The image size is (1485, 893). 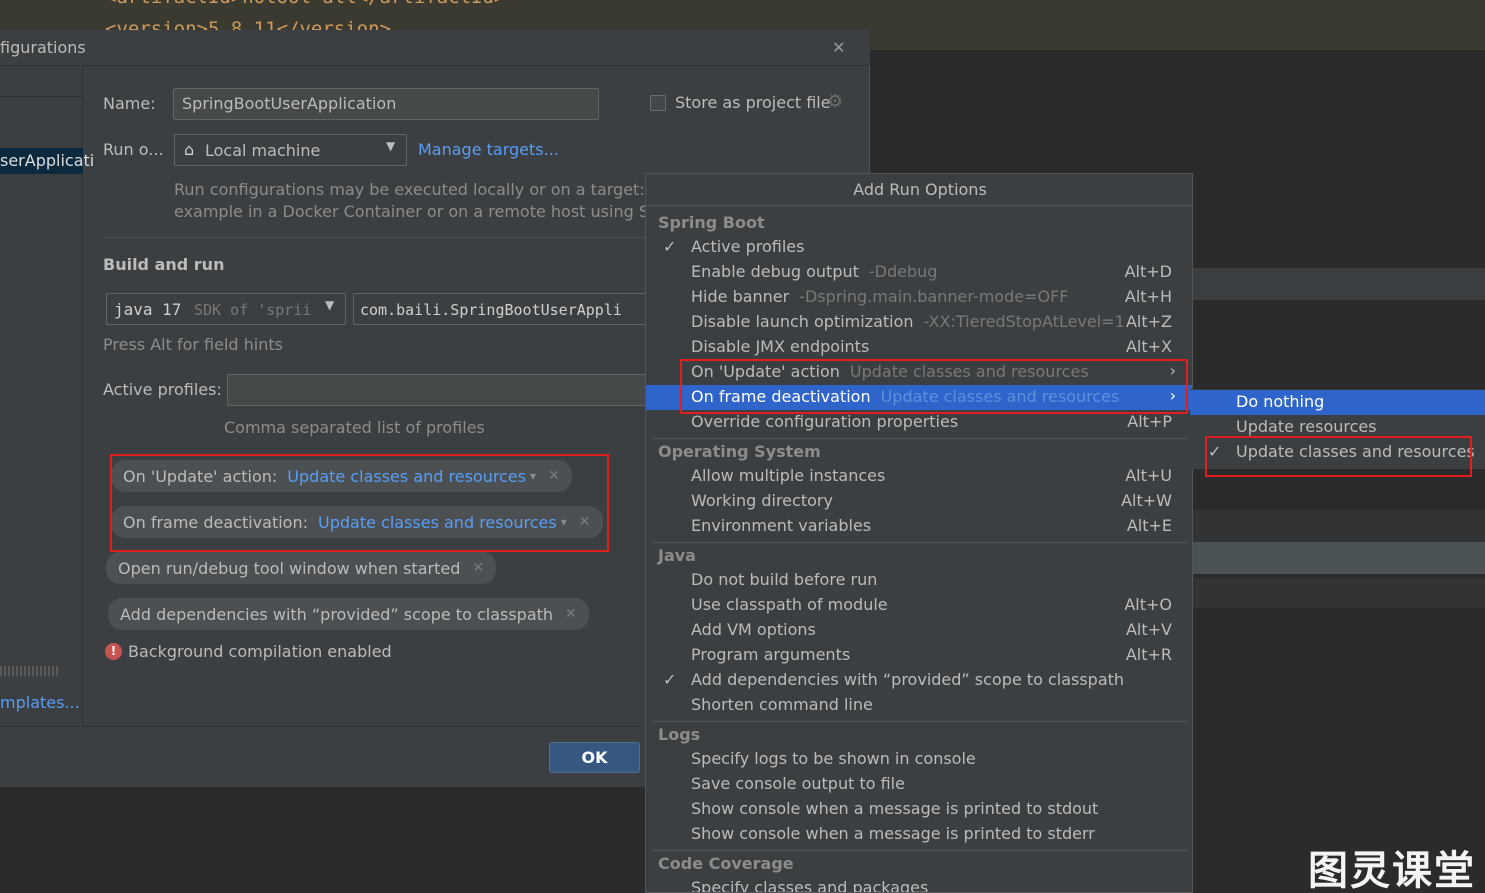 I want to click on sidebar-item-label: serApplicati, so click(x=47, y=160).